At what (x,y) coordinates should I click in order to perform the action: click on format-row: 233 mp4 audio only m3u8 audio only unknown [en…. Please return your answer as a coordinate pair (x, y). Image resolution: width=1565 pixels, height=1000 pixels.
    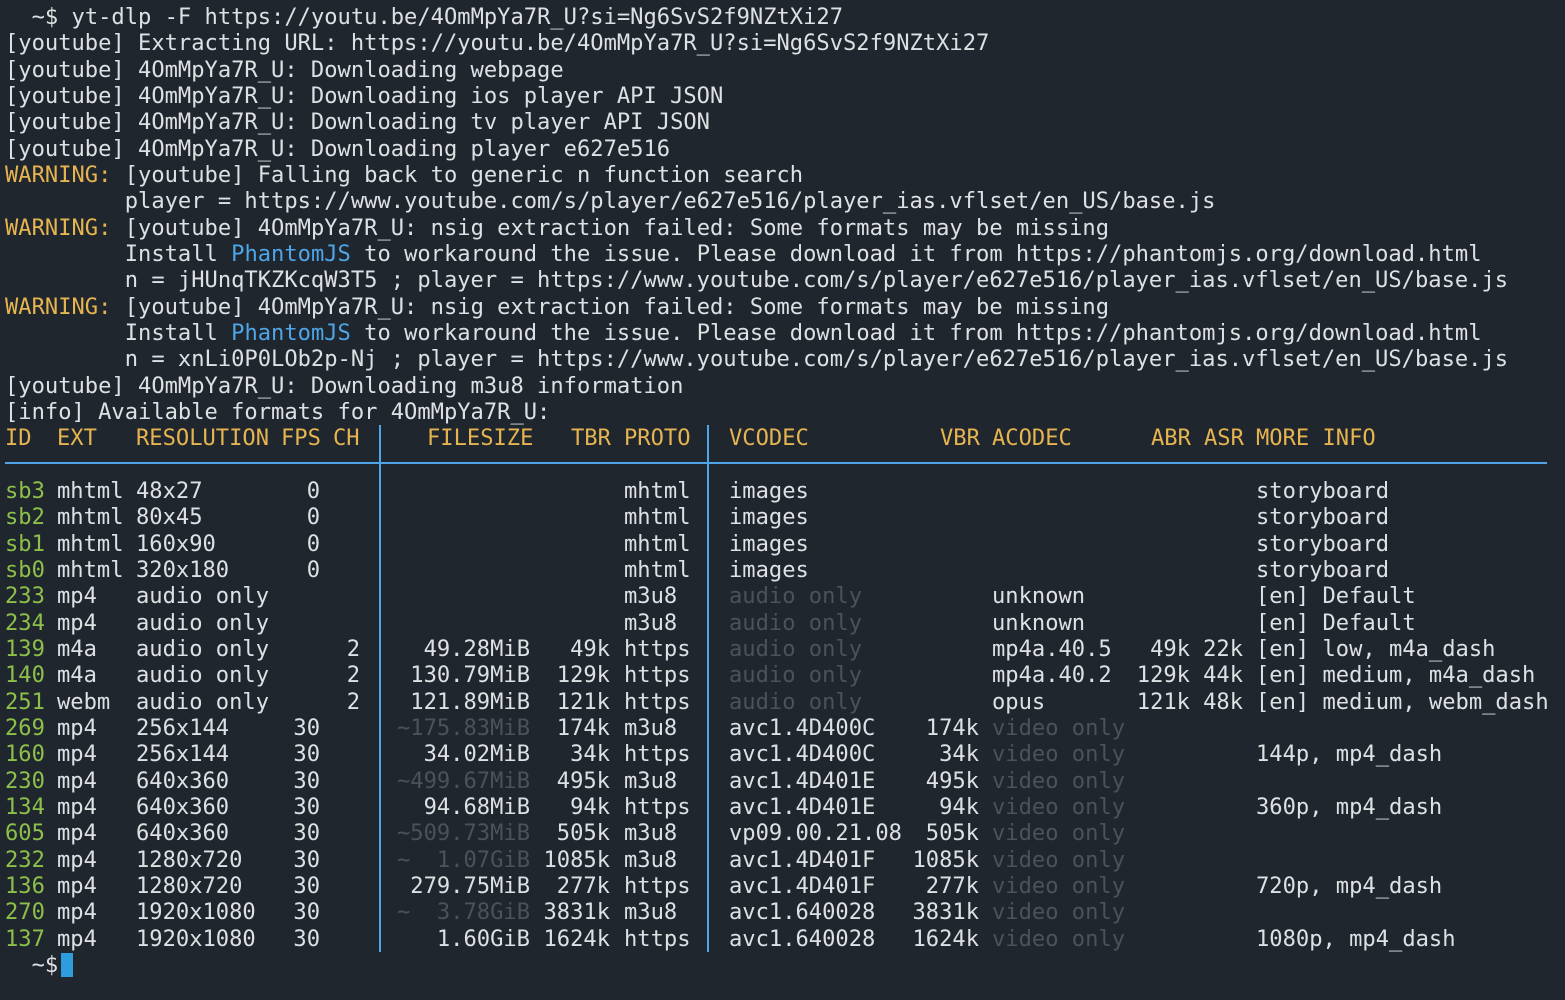
    Looking at the image, I should click on (782, 596).